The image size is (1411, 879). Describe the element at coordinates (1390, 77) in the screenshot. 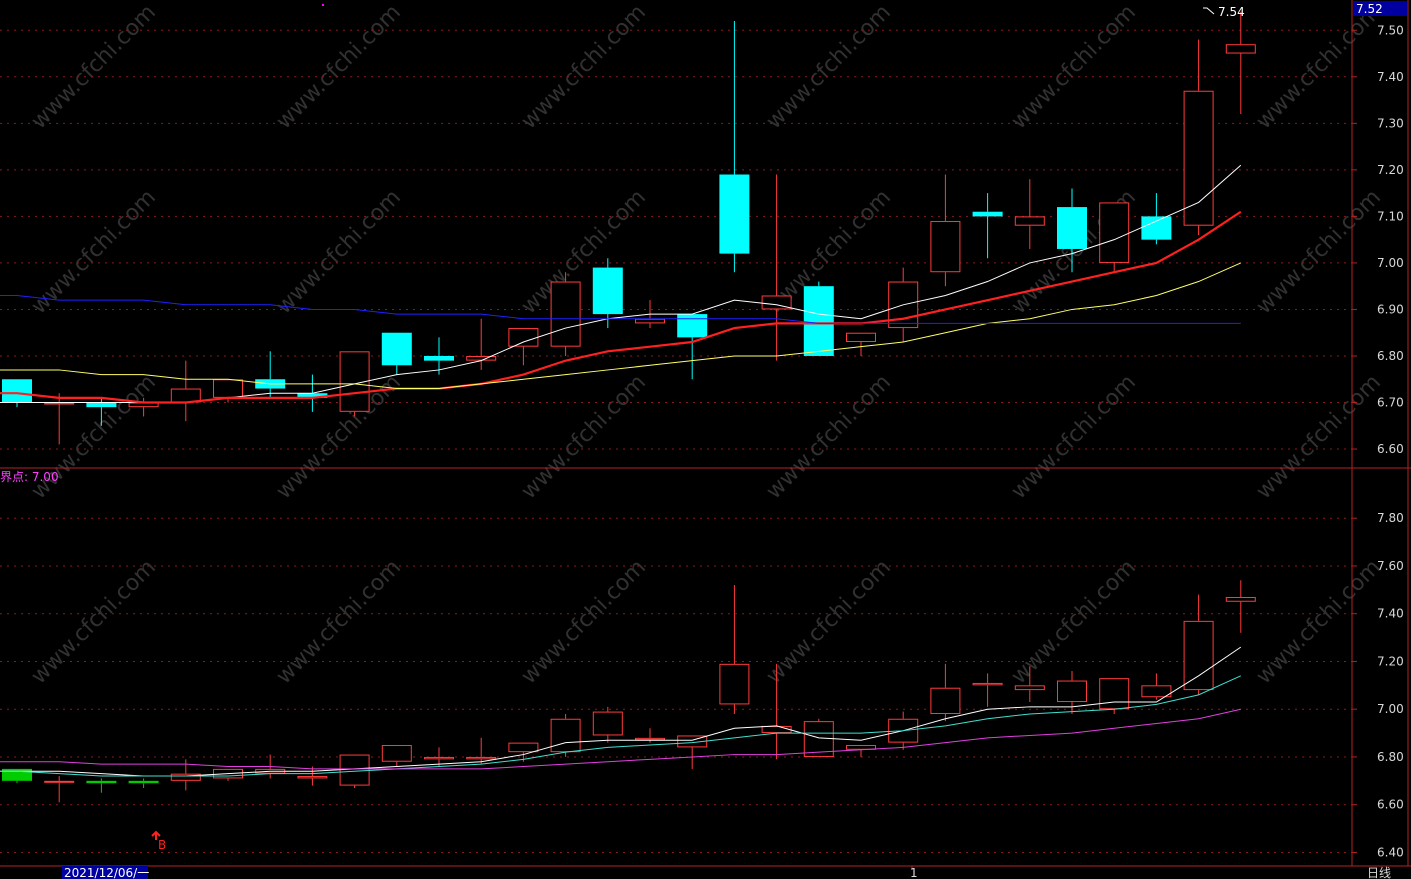

I see `upper-tick-label: 7.40` at that location.